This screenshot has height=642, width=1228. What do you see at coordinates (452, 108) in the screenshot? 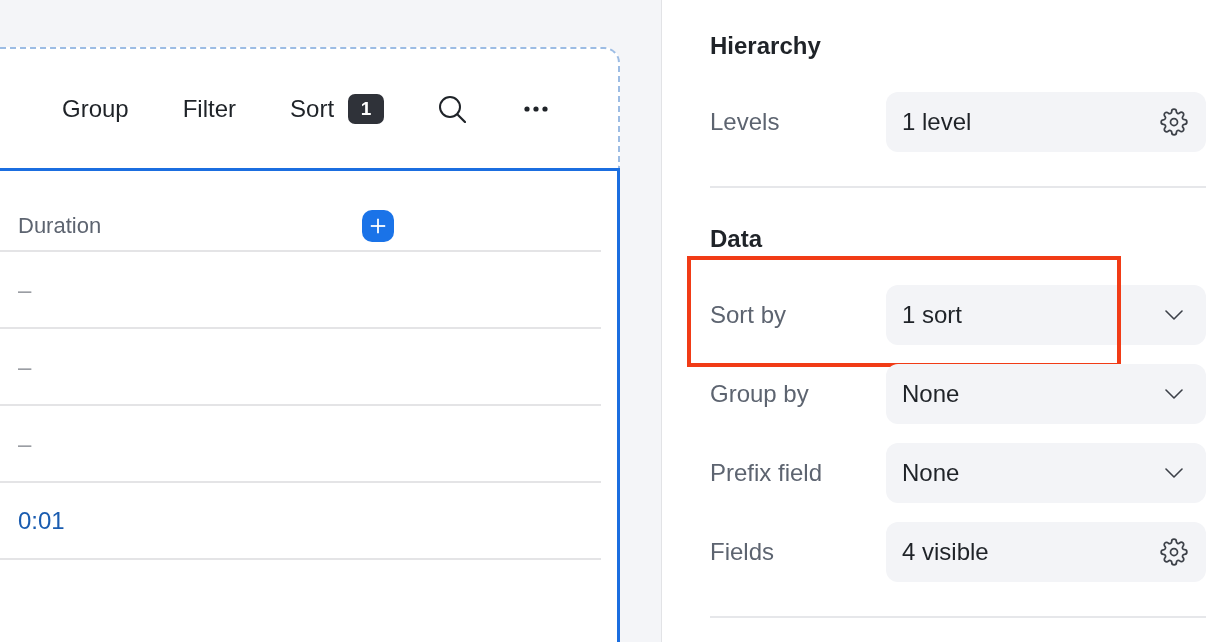
I see `search-icon` at bounding box center [452, 108].